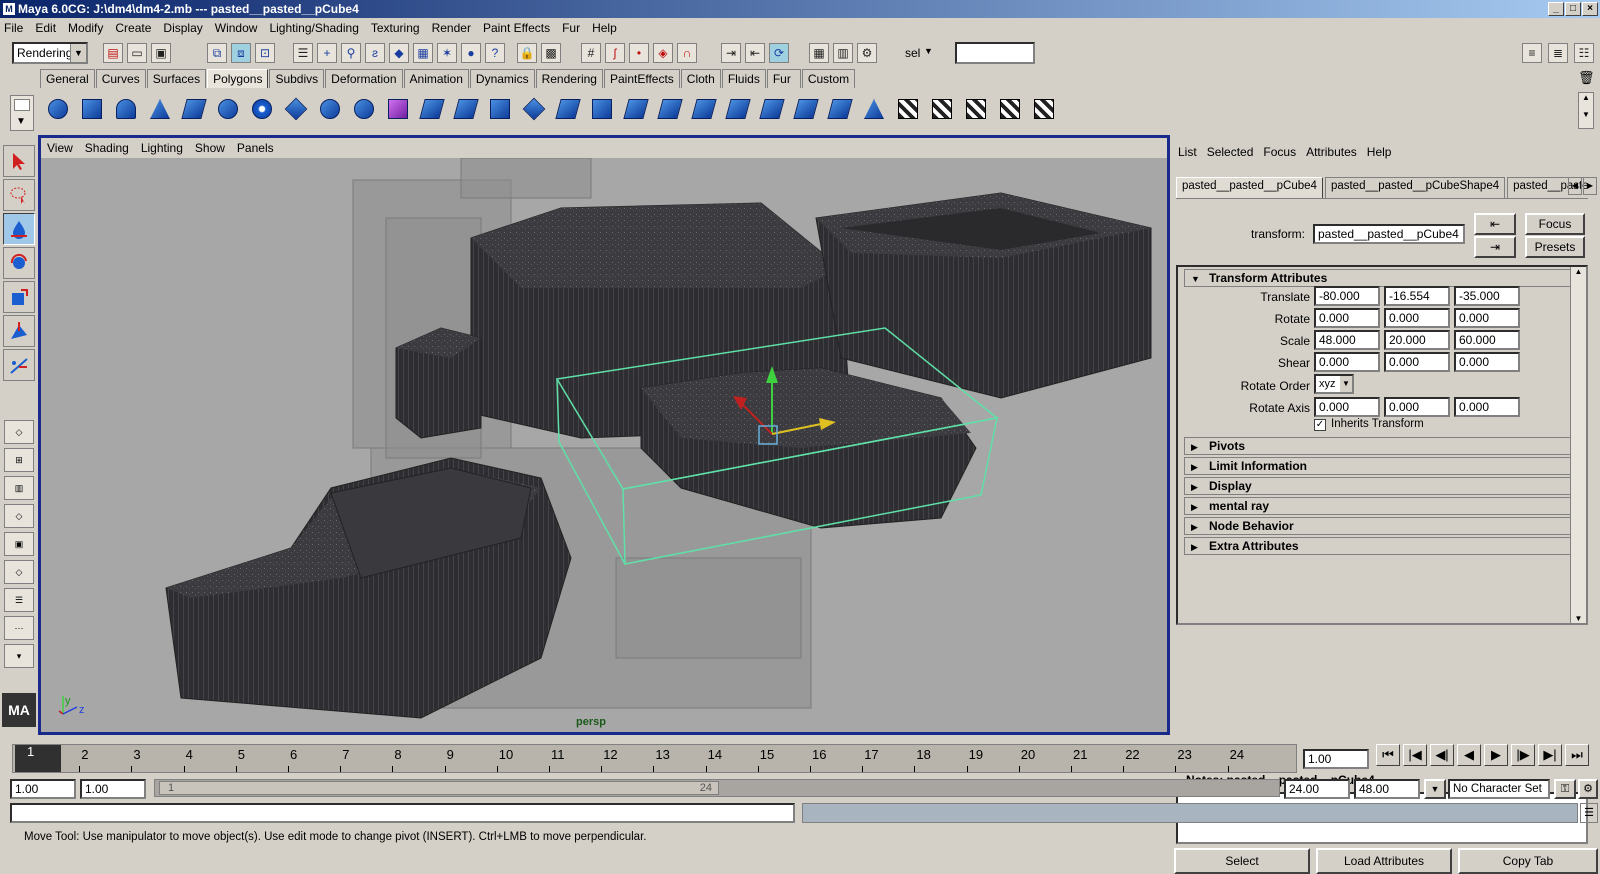 Image resolution: width=1600 pixels, height=874 pixels. Describe the element at coordinates (432, 109) in the screenshot. I see `extrude-face-icon` at that location.